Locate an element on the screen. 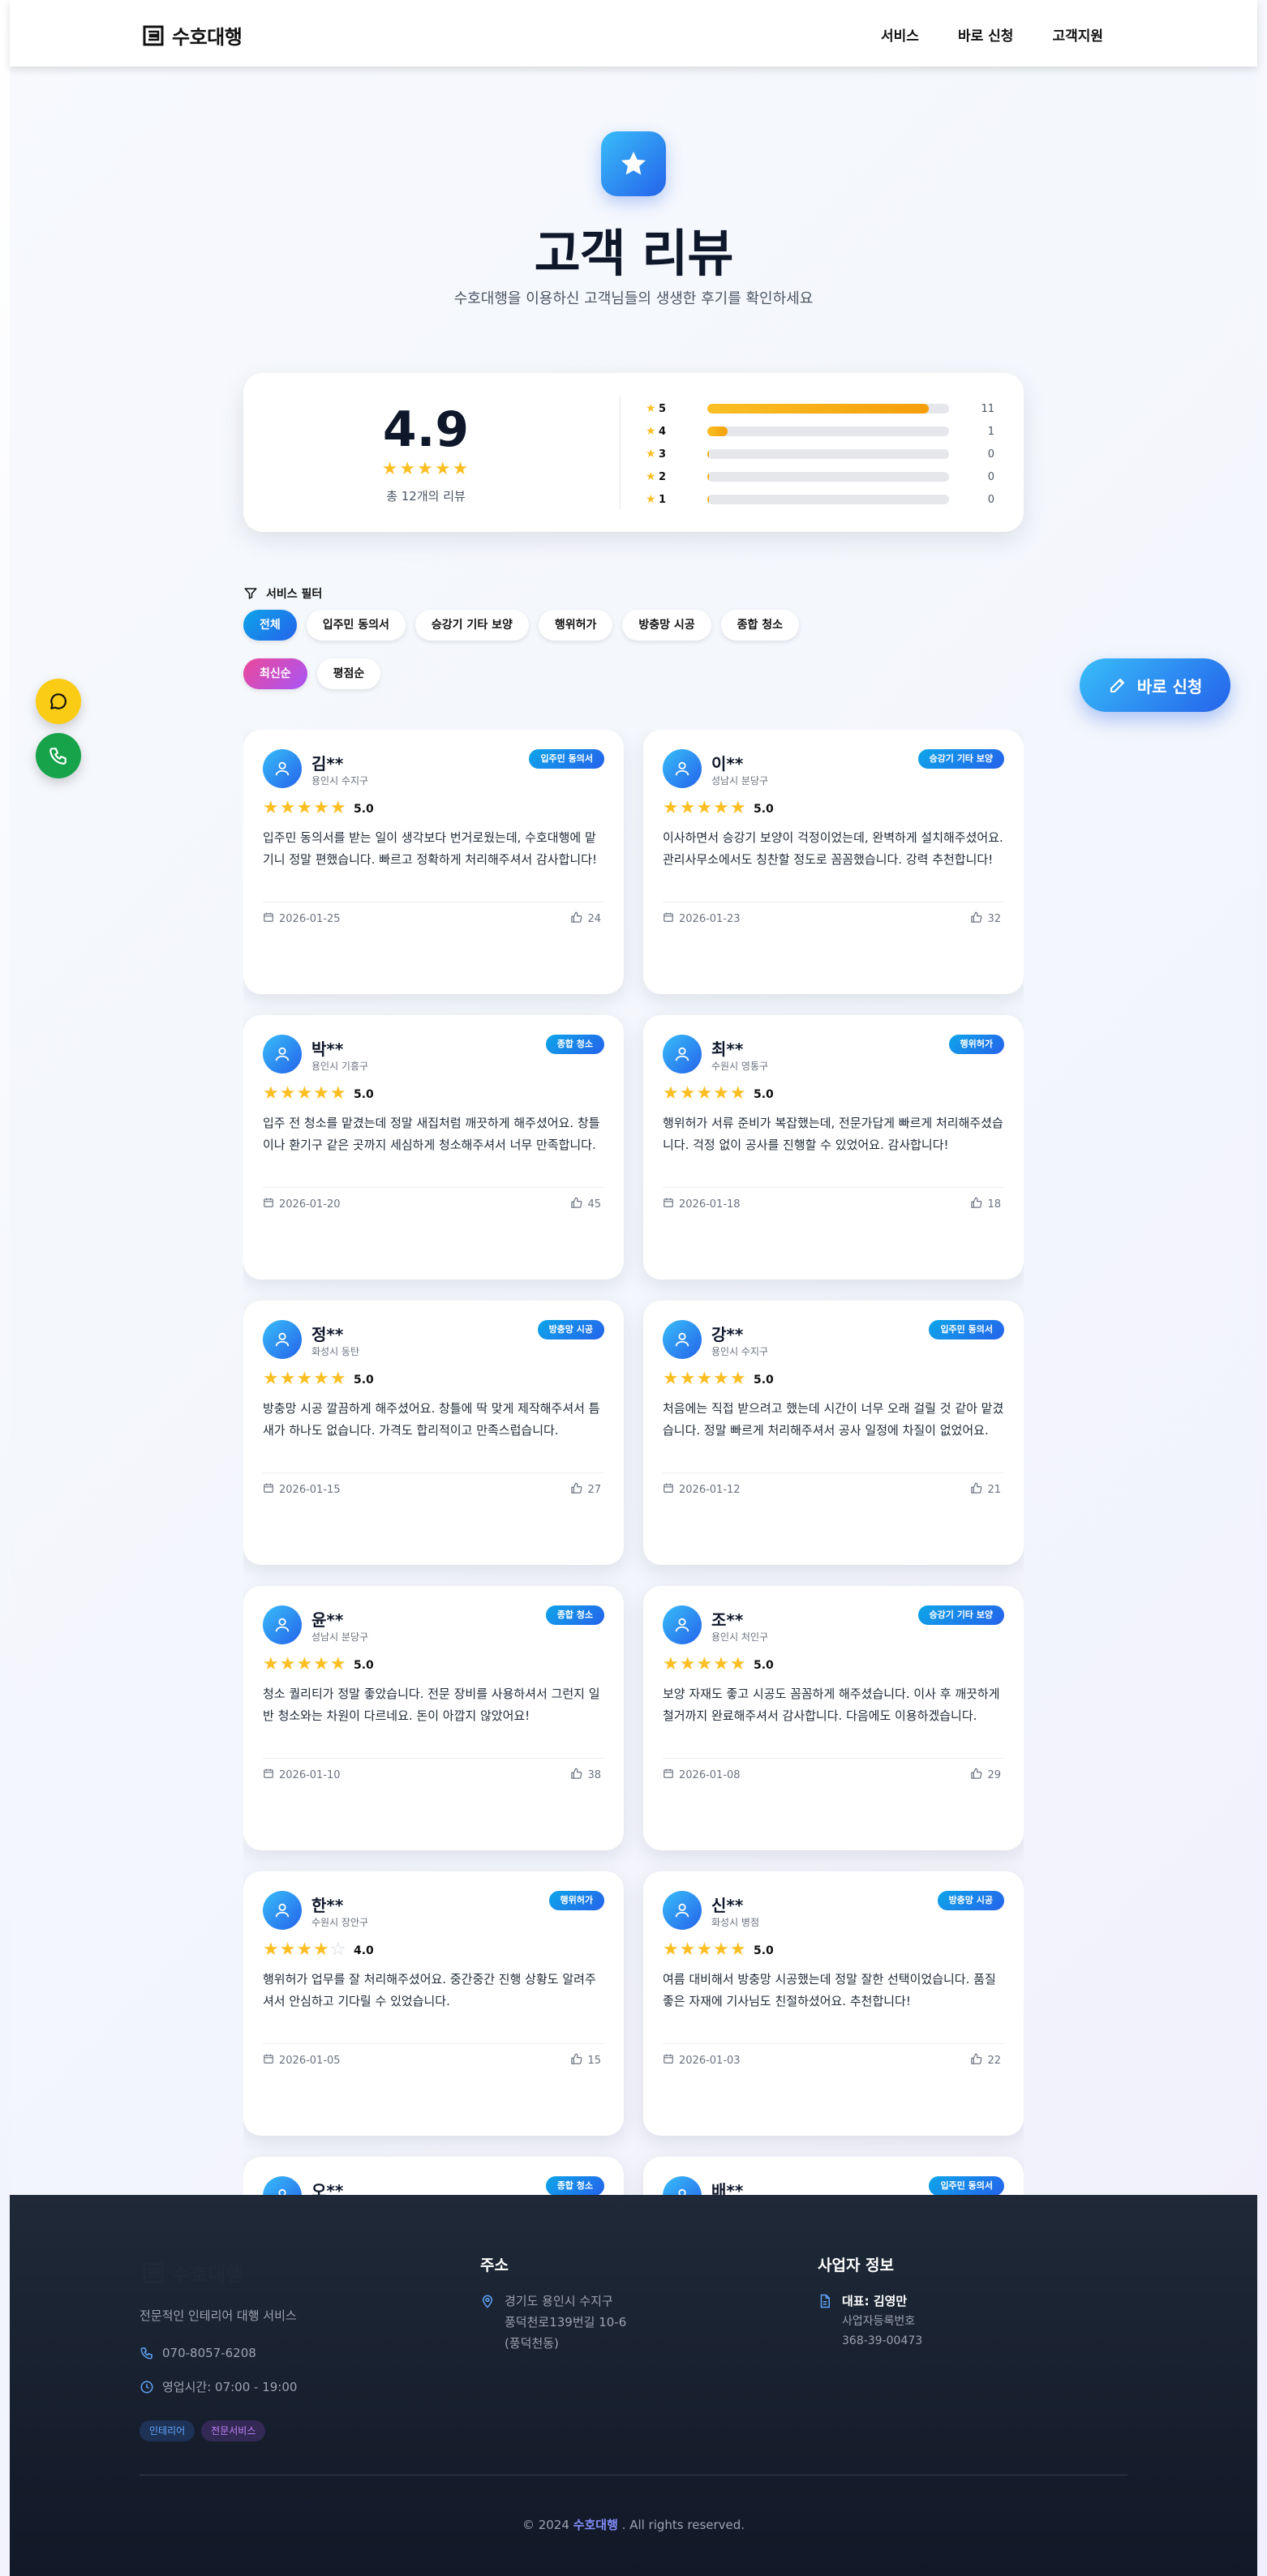  like-count: 38 is located at coordinates (594, 1775).